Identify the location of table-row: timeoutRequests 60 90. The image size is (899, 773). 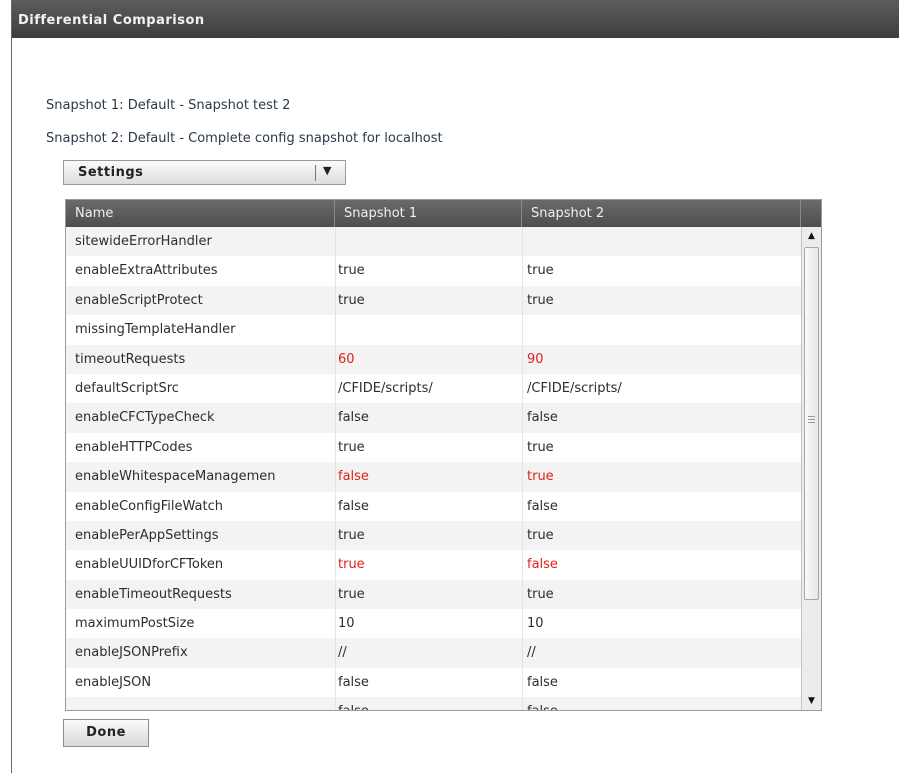
(433, 359).